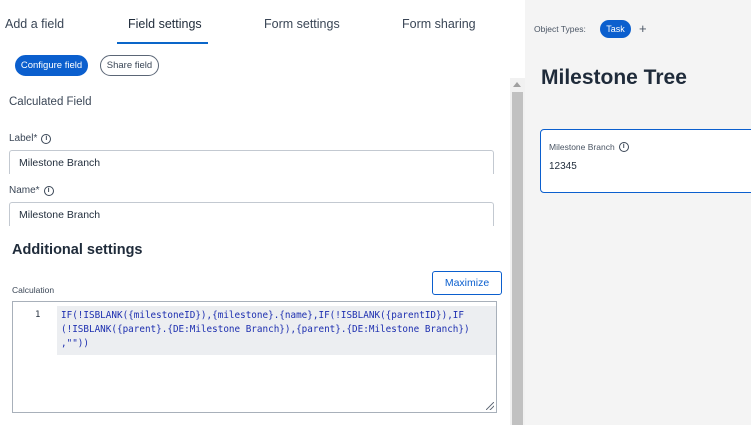 The image size is (751, 425). I want to click on tab-form-sharing: Form sharing, so click(439, 24).